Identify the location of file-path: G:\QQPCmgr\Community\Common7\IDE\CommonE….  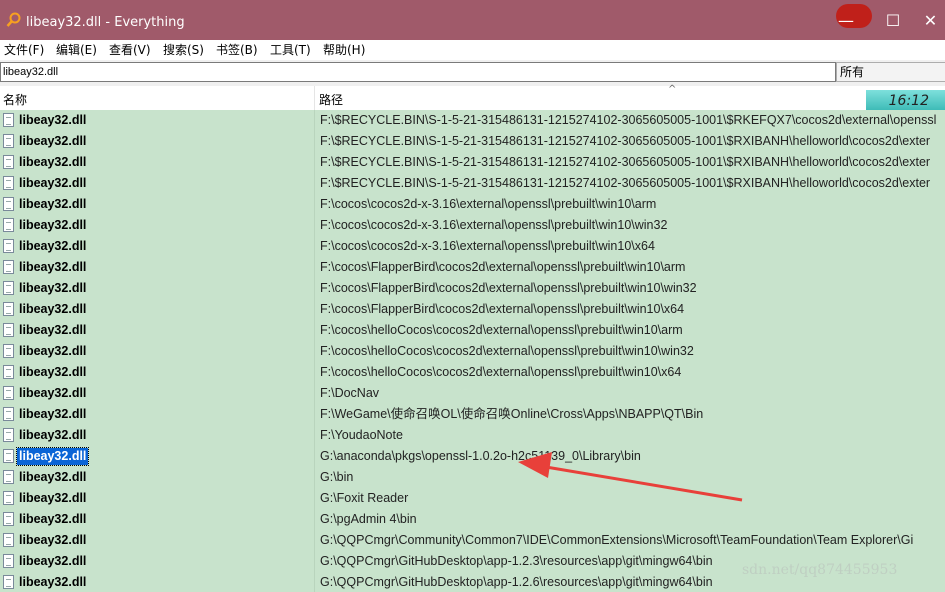
(617, 540).